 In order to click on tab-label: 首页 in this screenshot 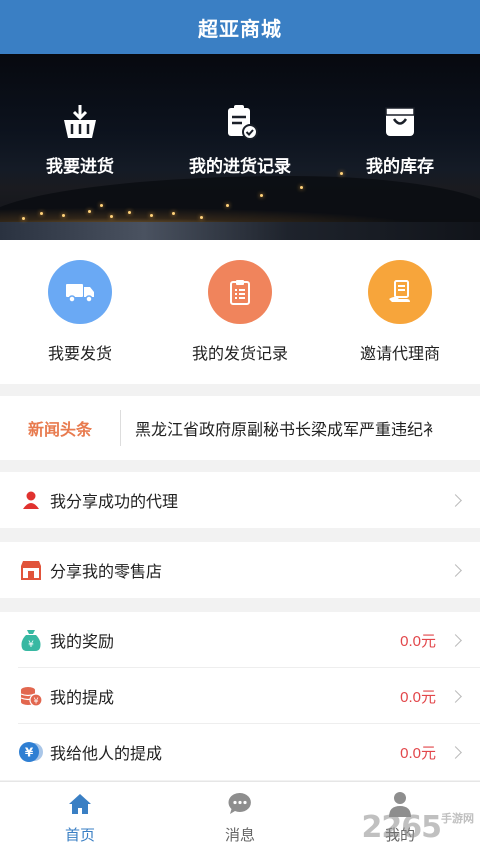, I will do `click(79, 835)`.